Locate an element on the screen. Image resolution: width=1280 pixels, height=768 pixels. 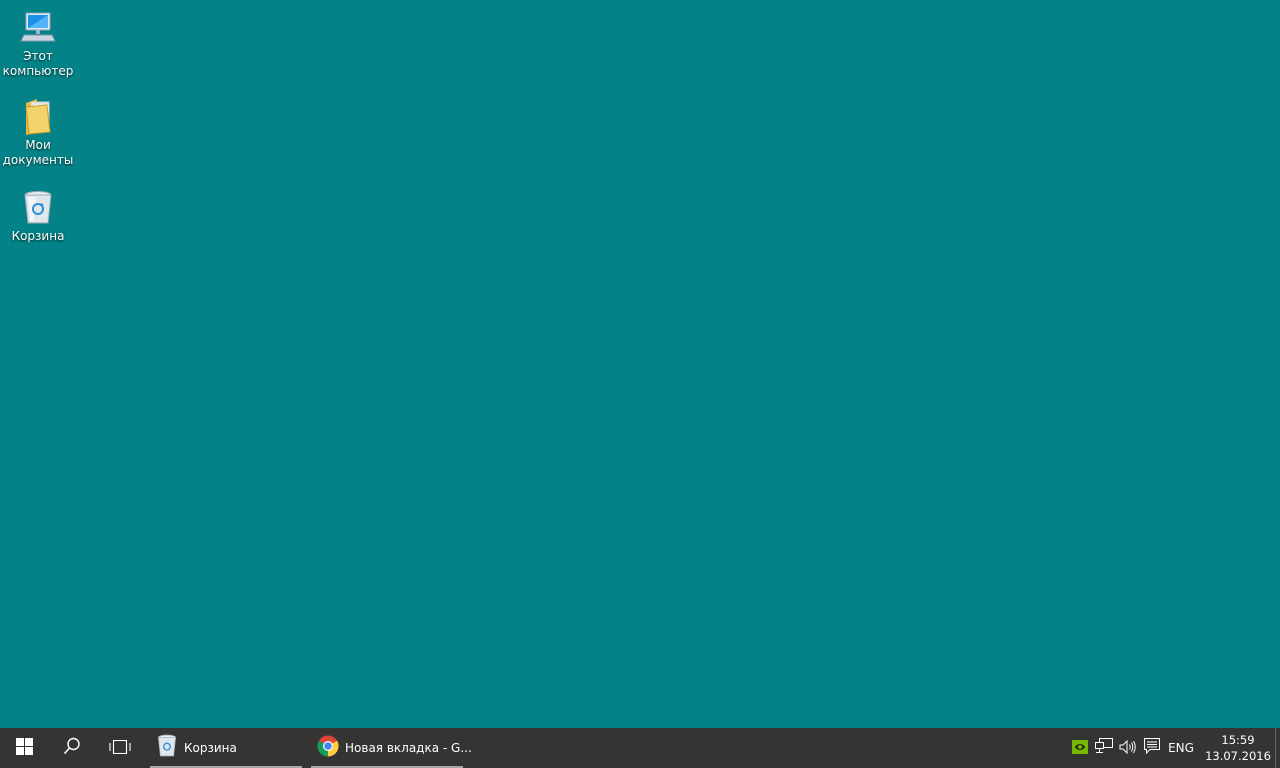
clock-time: 15:59 is located at coordinates (1238, 740).